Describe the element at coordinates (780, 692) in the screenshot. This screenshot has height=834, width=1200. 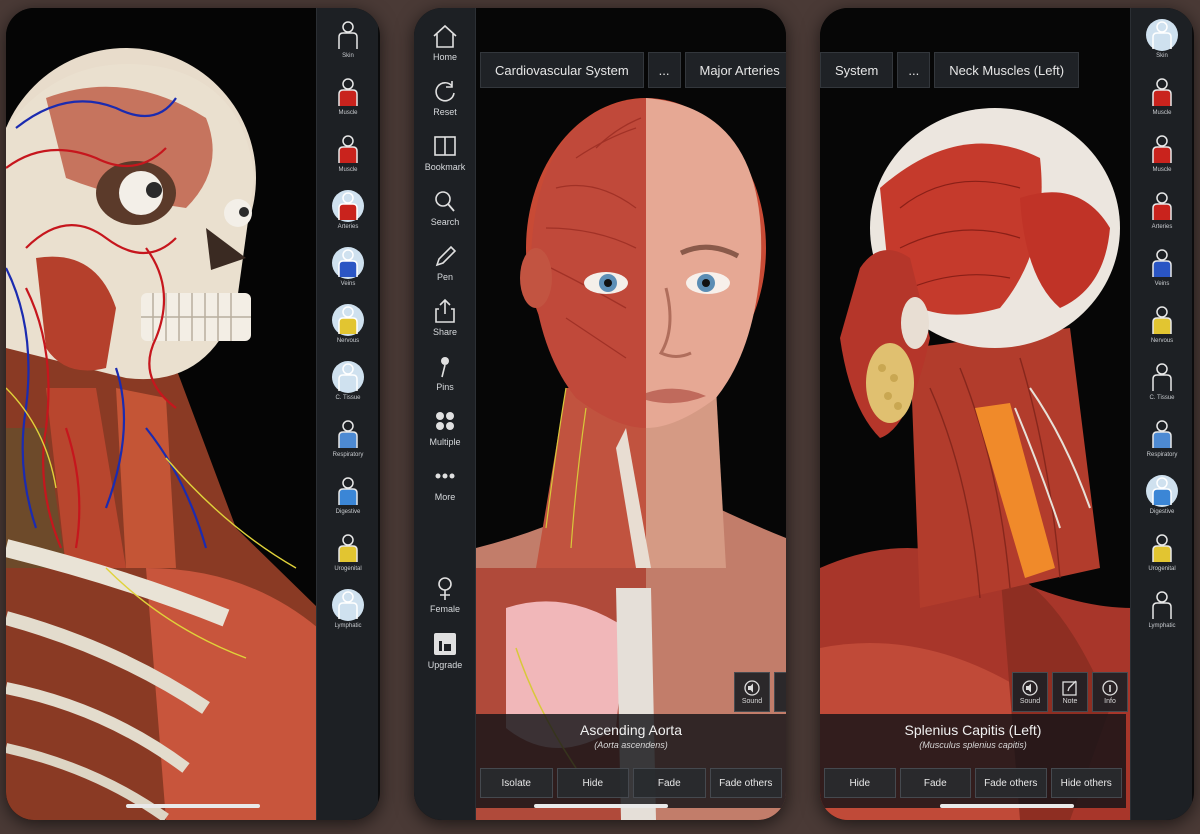
I see `note-button-partial` at that location.